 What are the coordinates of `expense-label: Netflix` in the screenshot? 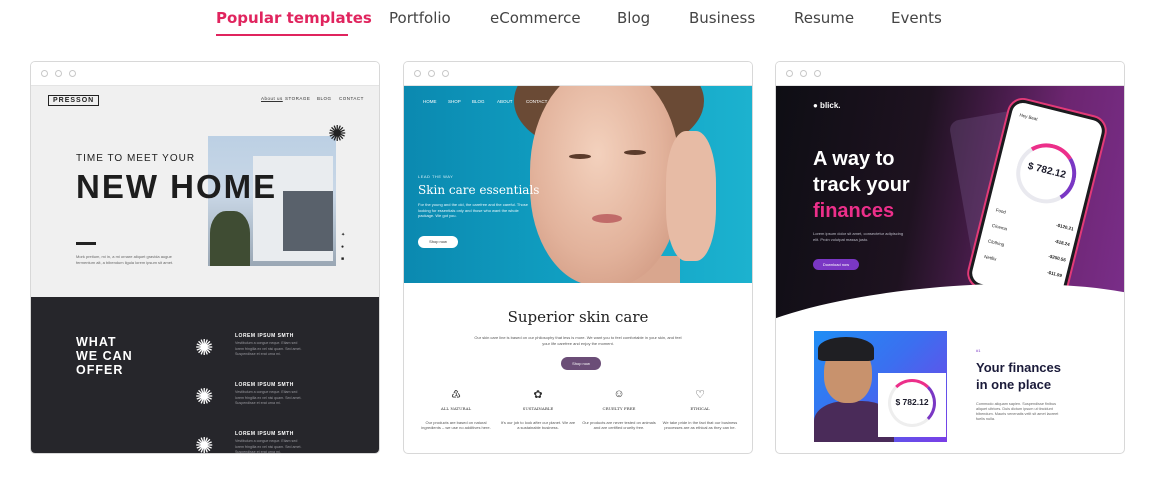 It's located at (990, 257).